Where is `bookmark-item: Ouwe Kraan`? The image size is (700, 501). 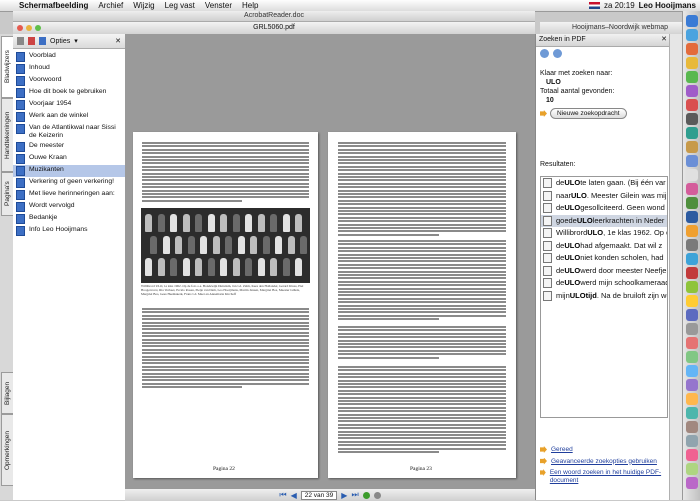
bookmark-item: Ouwe Kraan is located at coordinates (69, 159).